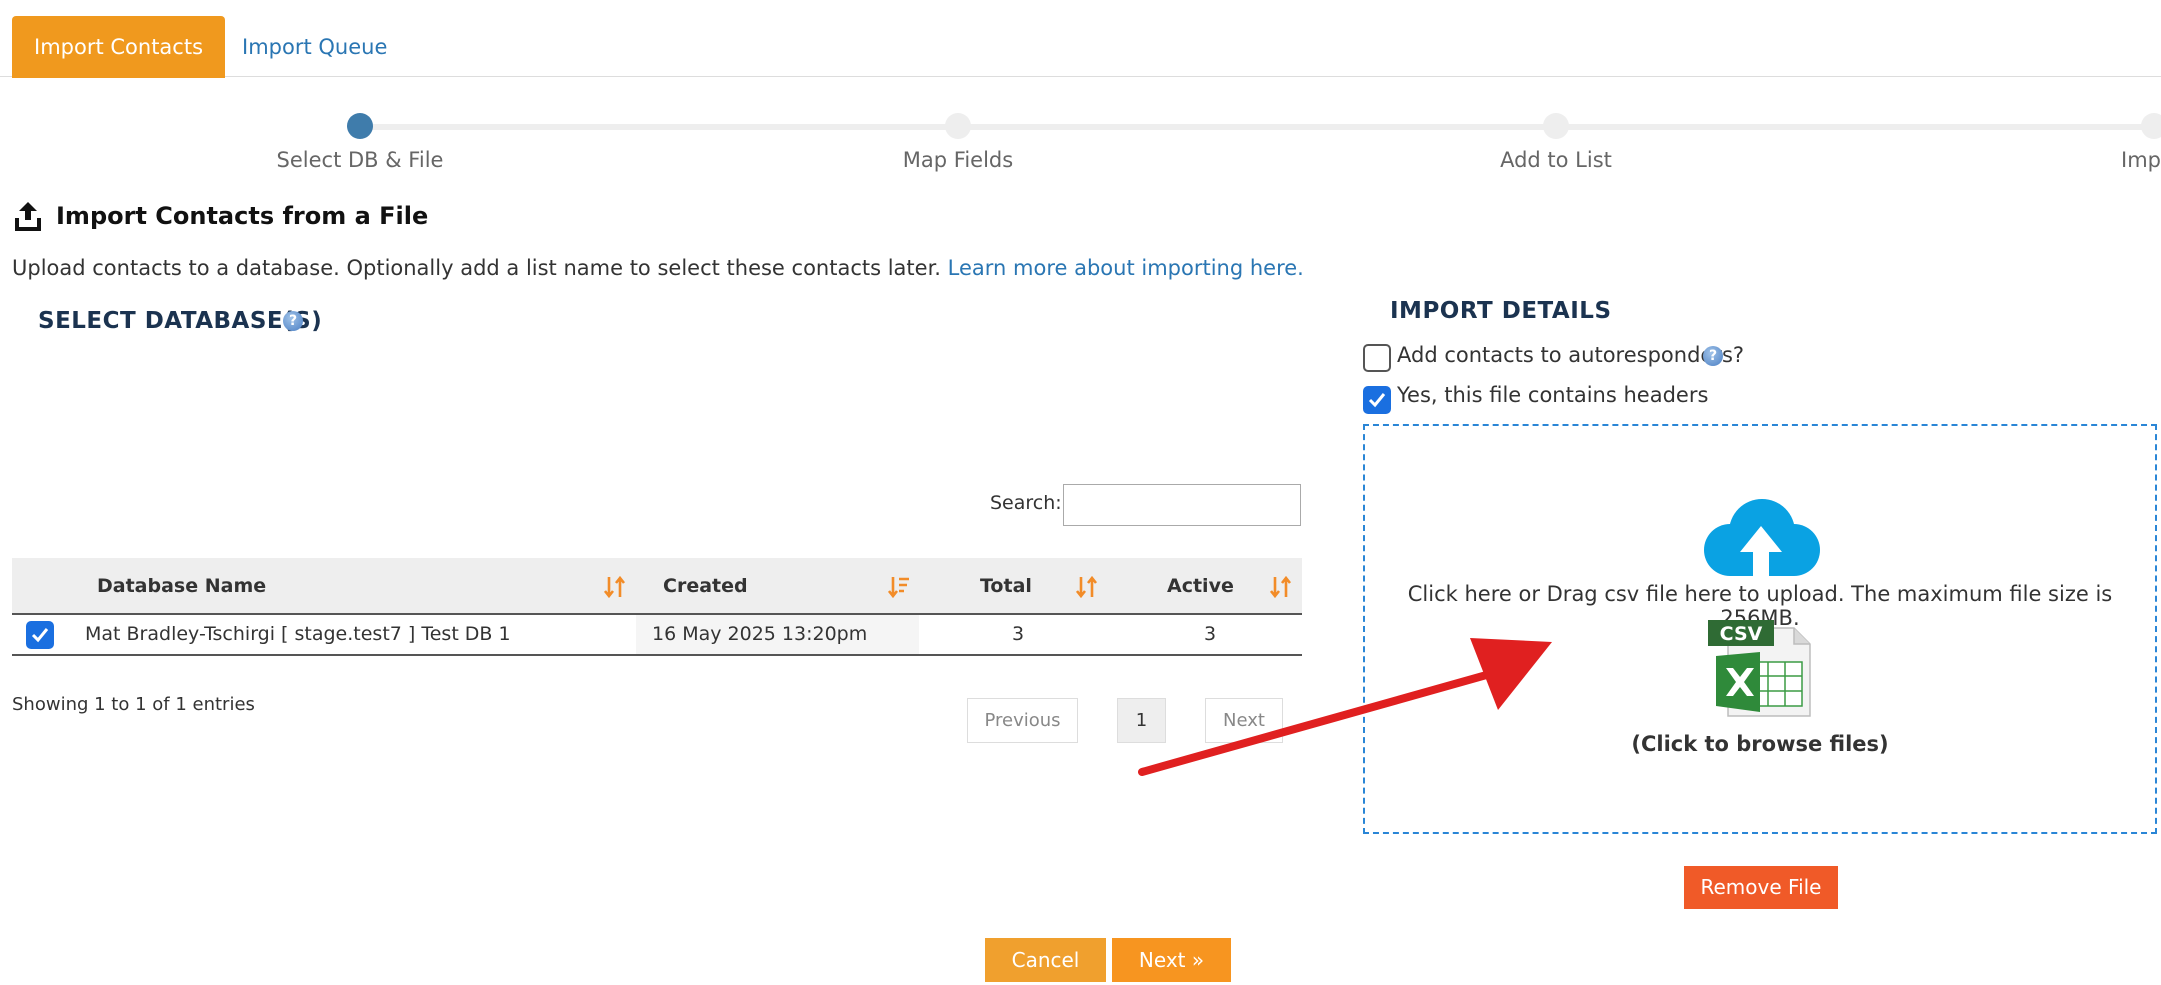  Describe the element at coordinates (777, 634) in the screenshot. I see `cell-created: 16 May 2025 13:20pm` at that location.